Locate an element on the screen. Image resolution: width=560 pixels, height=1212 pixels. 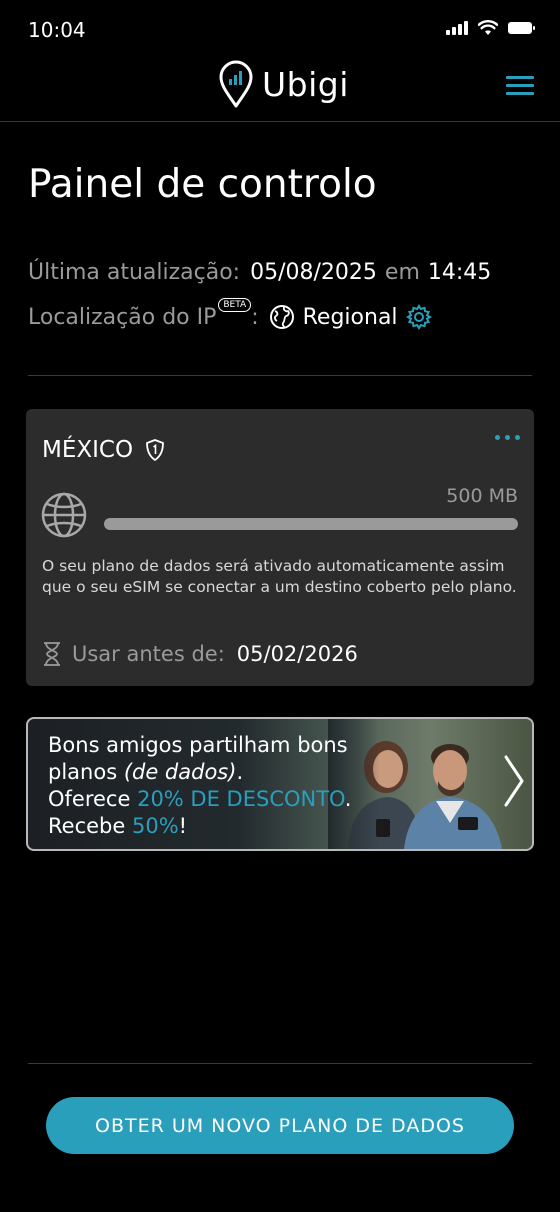
plan-country-name: MÉXICO is located at coordinates (88, 450).